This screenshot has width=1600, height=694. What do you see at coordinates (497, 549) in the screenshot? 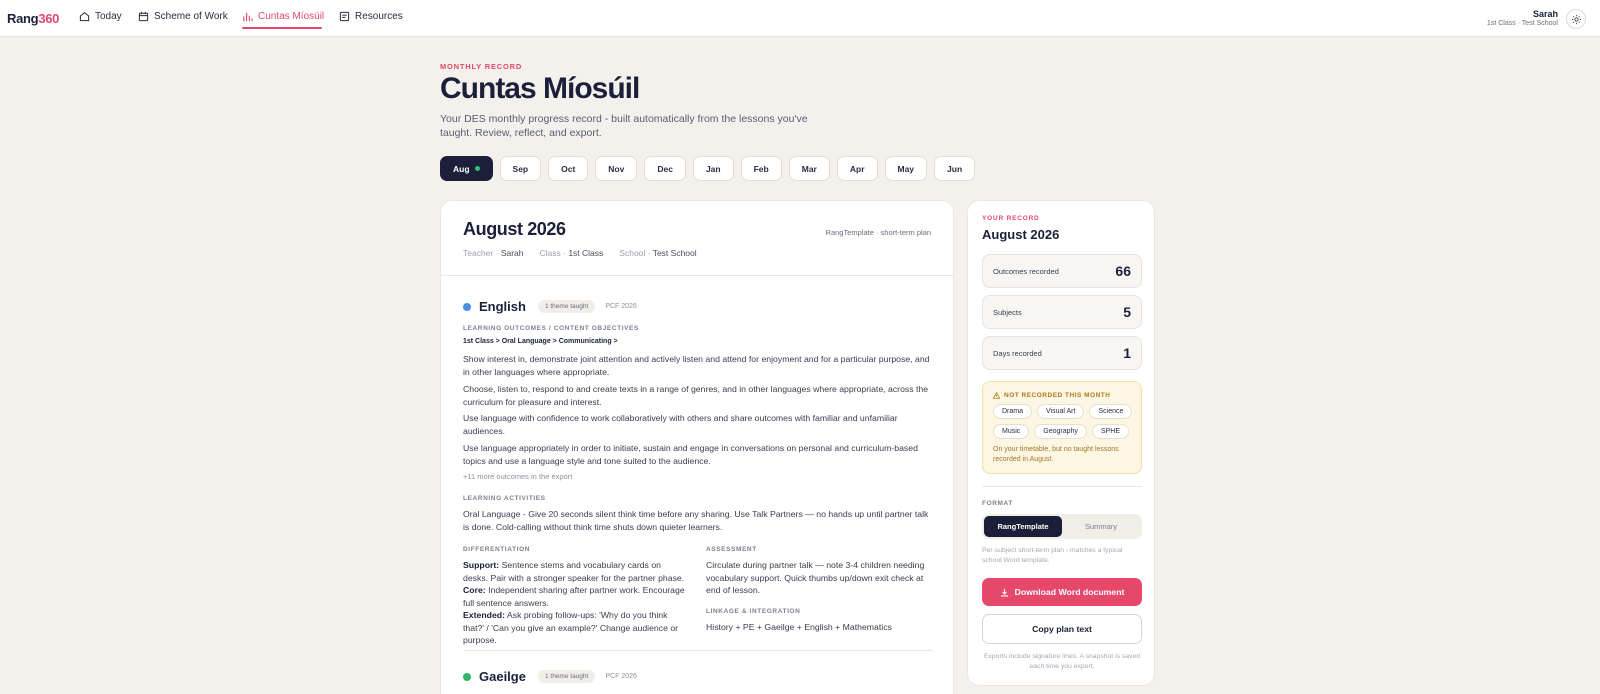
I see `differentiation-label: DIFFERENTIATION` at bounding box center [497, 549].